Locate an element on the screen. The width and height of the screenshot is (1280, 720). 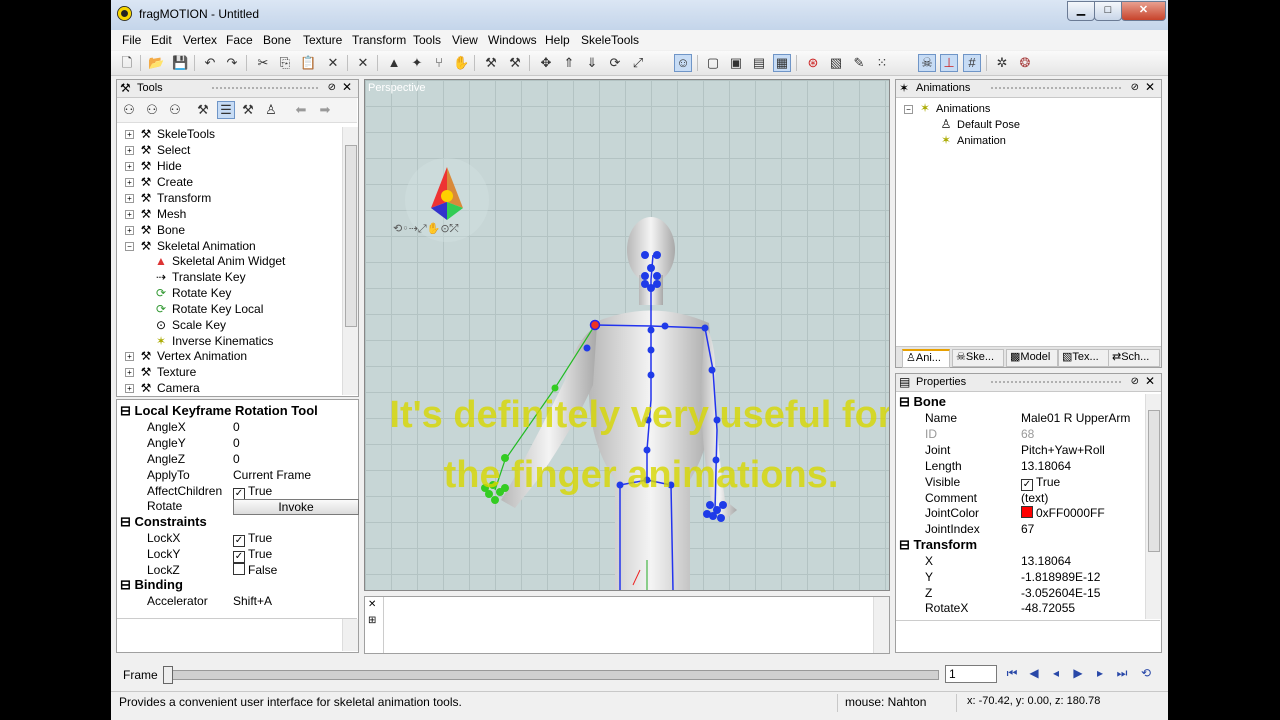
selected-joint-marker is located at coordinates (595, 325).